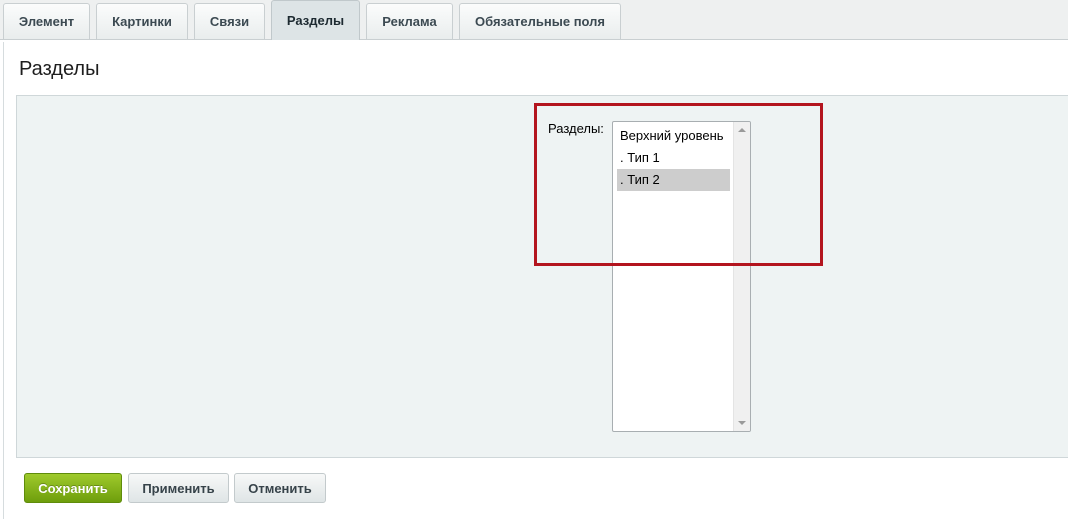 Image resolution: width=1068 pixels, height=519 pixels. I want to click on tab-required-fields: Обязательные поля, so click(540, 21).